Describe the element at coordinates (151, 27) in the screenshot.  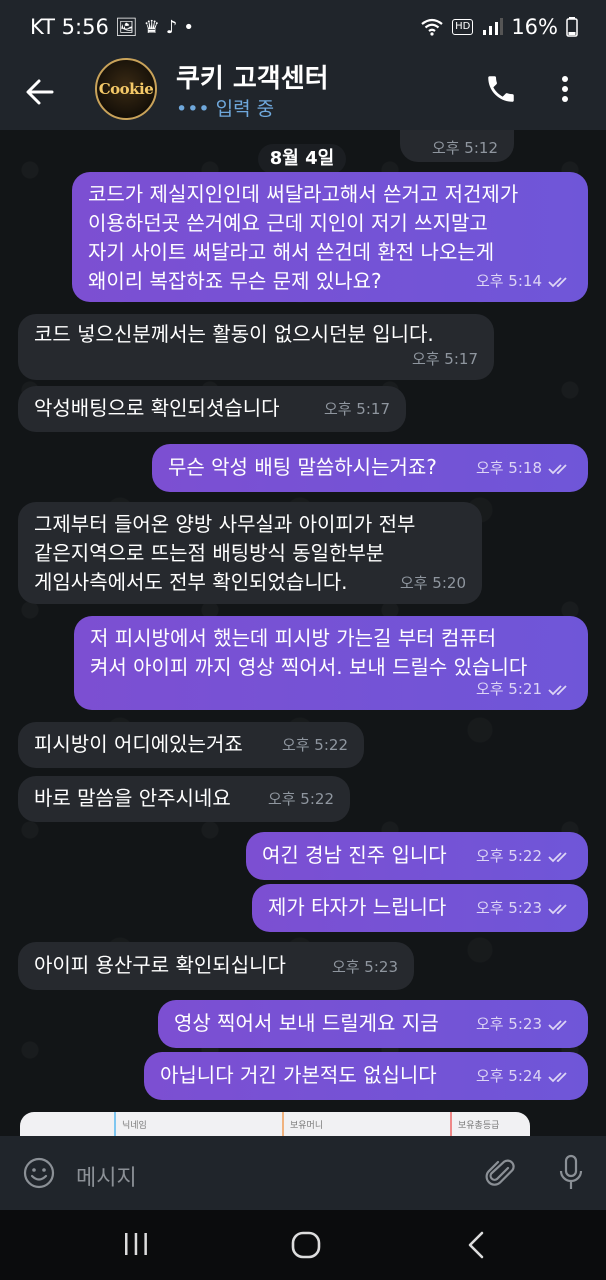
I see `crown-icon: ♛` at that location.